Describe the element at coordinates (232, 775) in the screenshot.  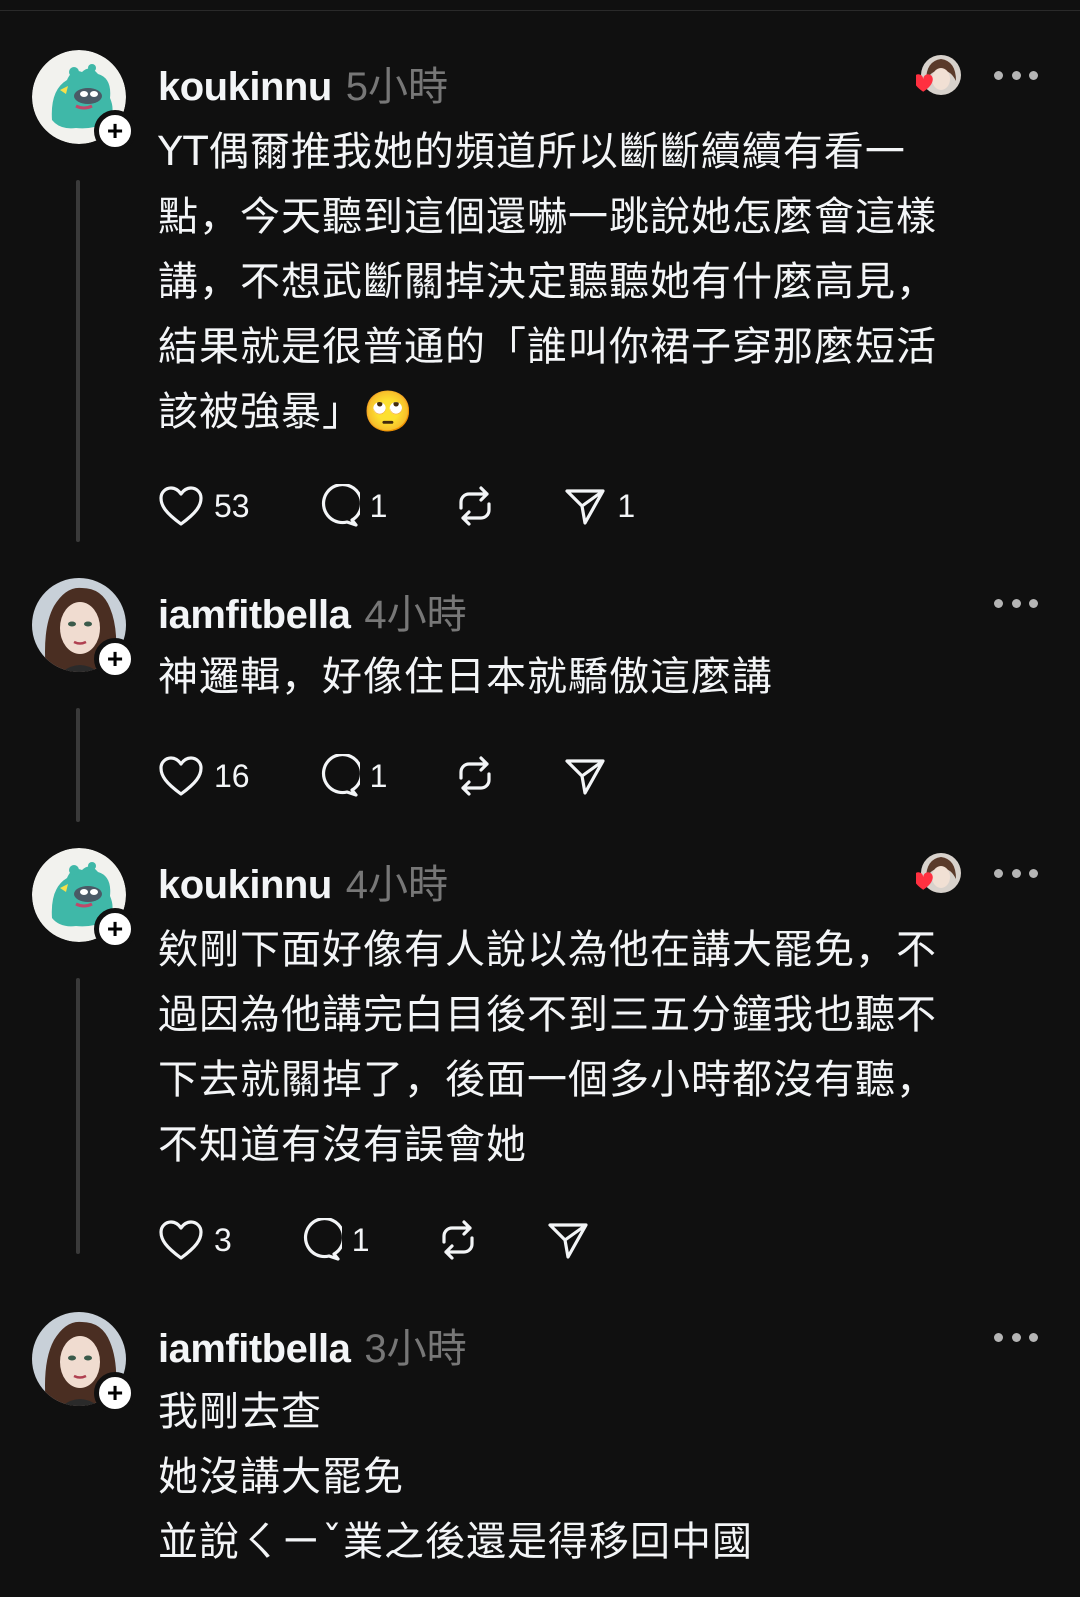
I see `like-count: 16` at that location.